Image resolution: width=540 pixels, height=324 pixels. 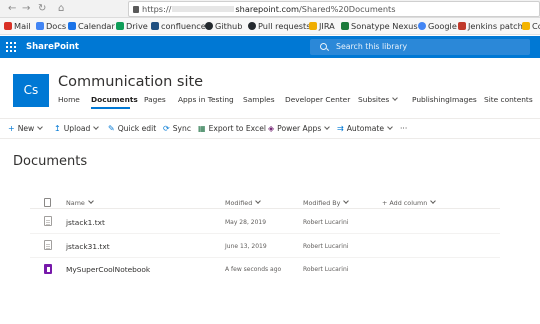 I want to click on sync-button: ⟳ Sync, so click(x=177, y=129).